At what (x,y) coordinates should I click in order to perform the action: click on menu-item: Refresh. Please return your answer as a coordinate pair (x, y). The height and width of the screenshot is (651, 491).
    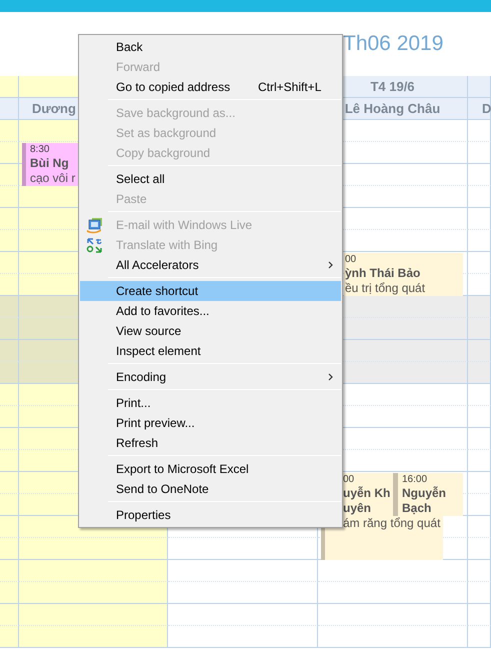
    Looking at the image, I should click on (210, 443).